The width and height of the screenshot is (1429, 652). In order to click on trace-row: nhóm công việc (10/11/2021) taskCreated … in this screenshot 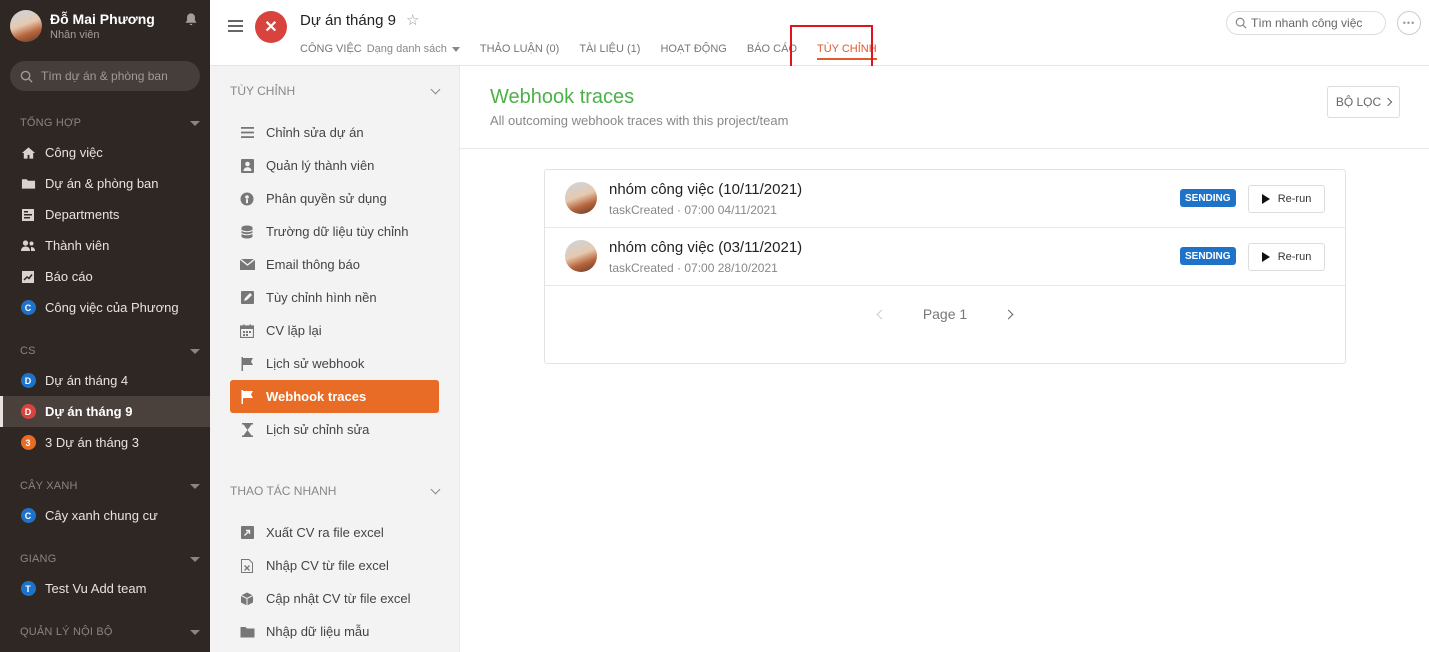, I will do `click(945, 199)`.